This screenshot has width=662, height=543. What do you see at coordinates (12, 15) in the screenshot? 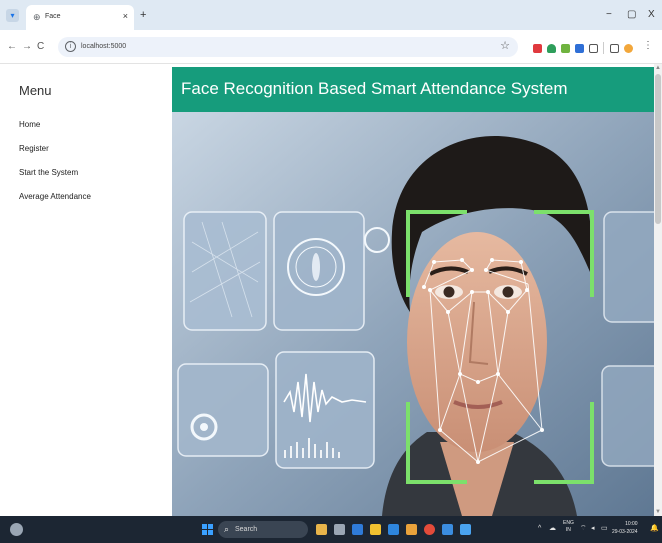
I see `tab-search-button: ▾` at bounding box center [12, 15].